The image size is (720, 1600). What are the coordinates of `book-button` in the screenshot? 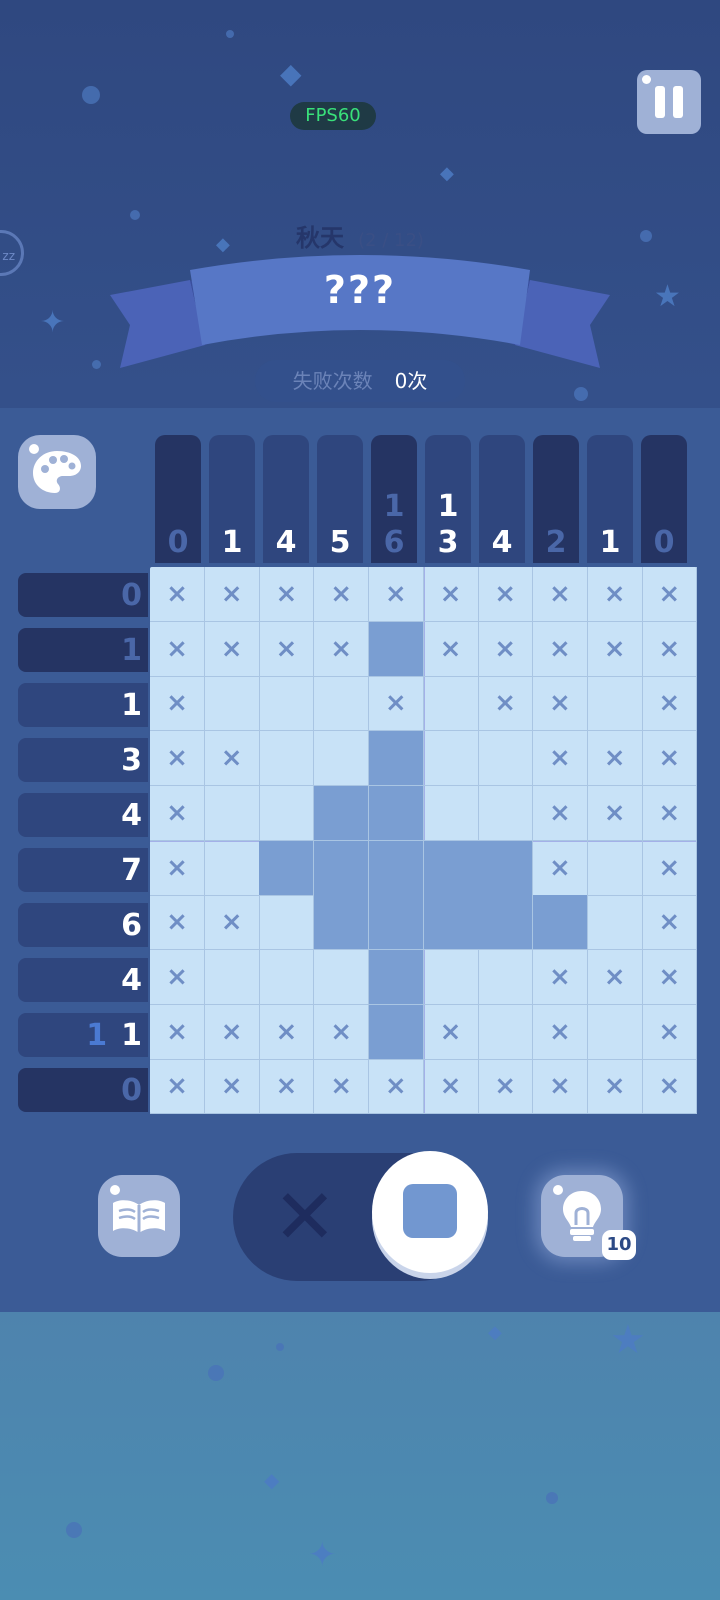 It's located at (139, 1216).